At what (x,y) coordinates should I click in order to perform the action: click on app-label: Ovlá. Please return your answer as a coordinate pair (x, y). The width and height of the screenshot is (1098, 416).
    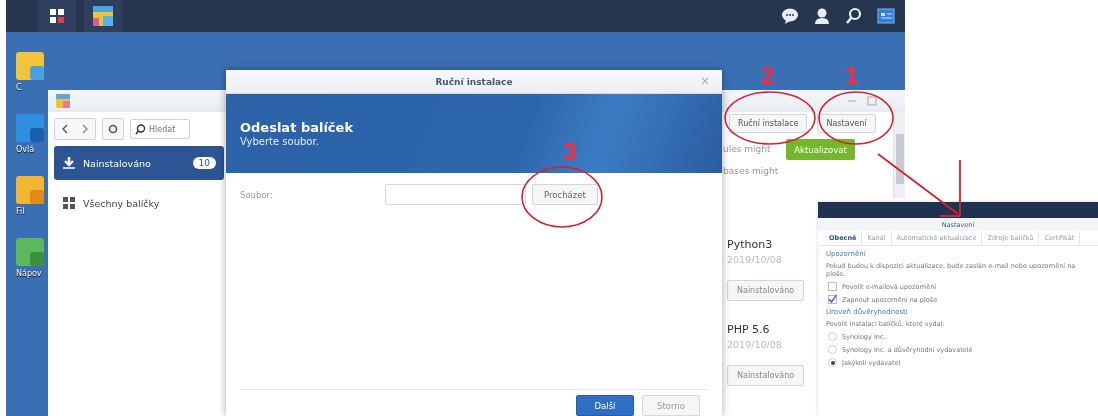
    Looking at the image, I should click on (25, 149).